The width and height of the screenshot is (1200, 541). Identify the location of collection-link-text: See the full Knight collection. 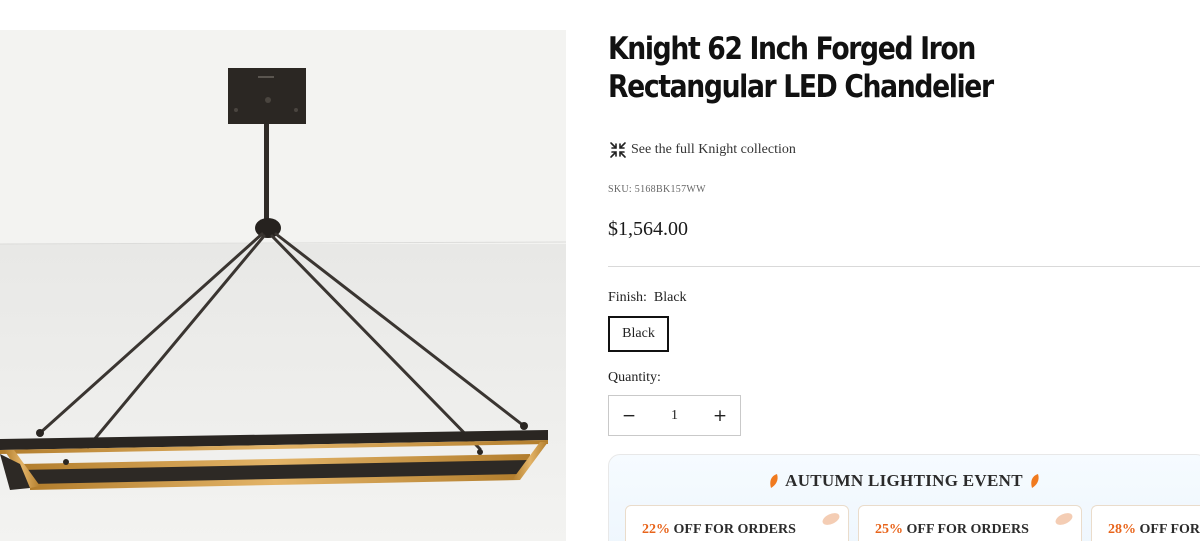
(713, 150).